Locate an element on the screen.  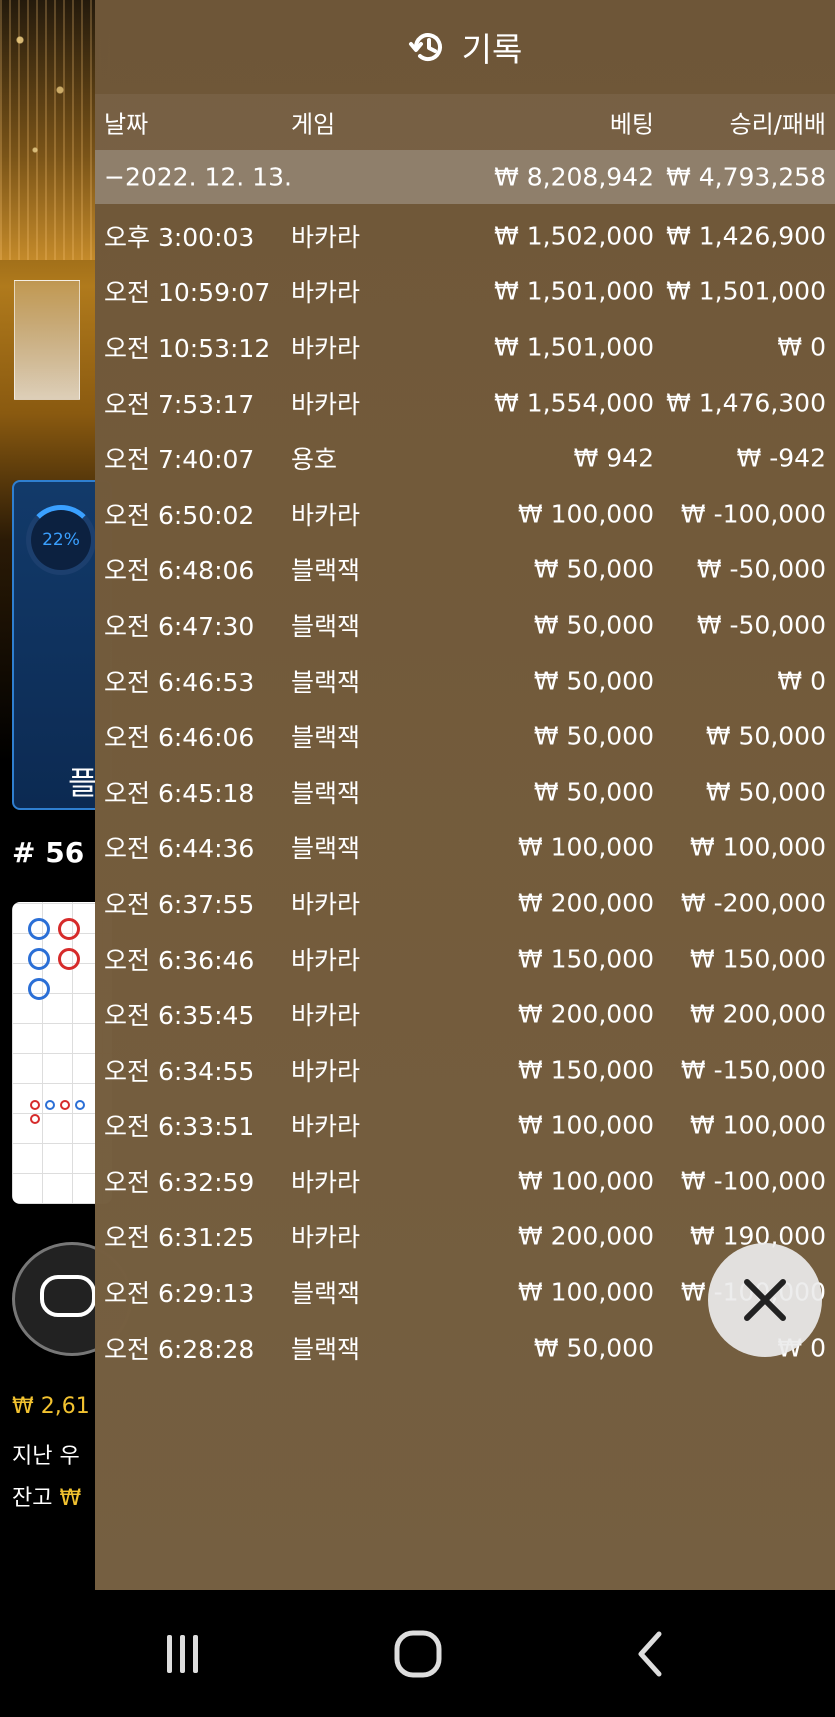
row-time: 오전 6:35:45 is located at coordinates (179, 1016).